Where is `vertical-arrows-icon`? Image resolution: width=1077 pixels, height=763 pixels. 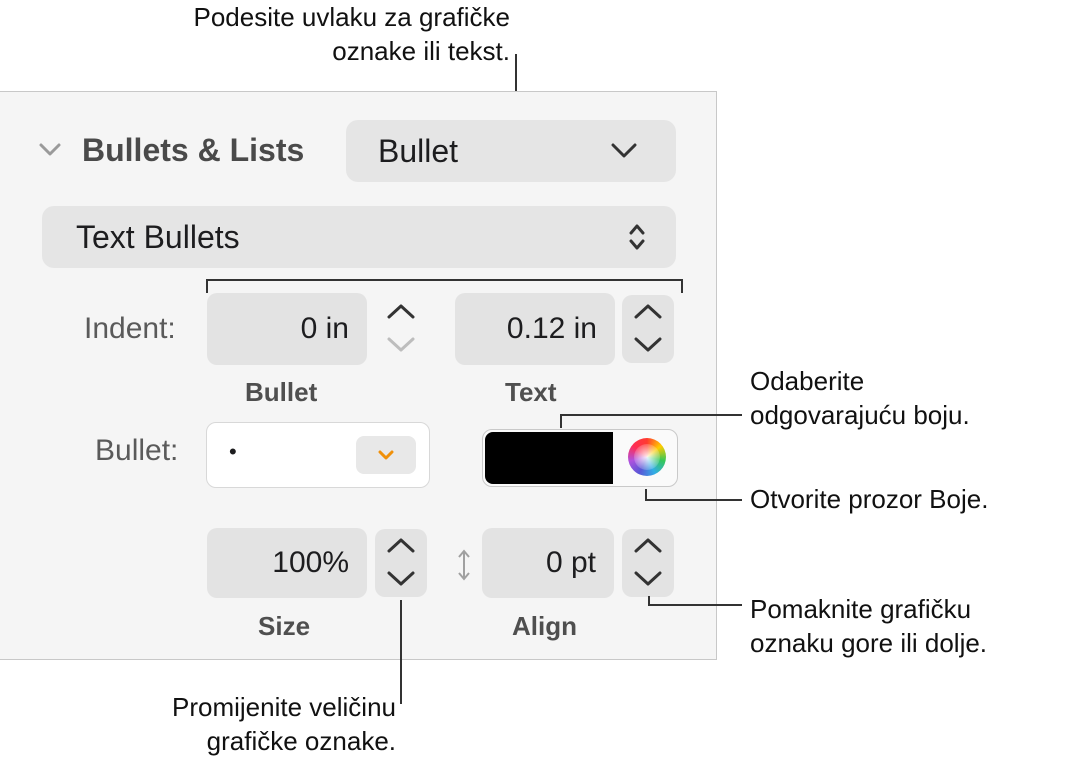 vertical-arrows-icon is located at coordinates (464, 567).